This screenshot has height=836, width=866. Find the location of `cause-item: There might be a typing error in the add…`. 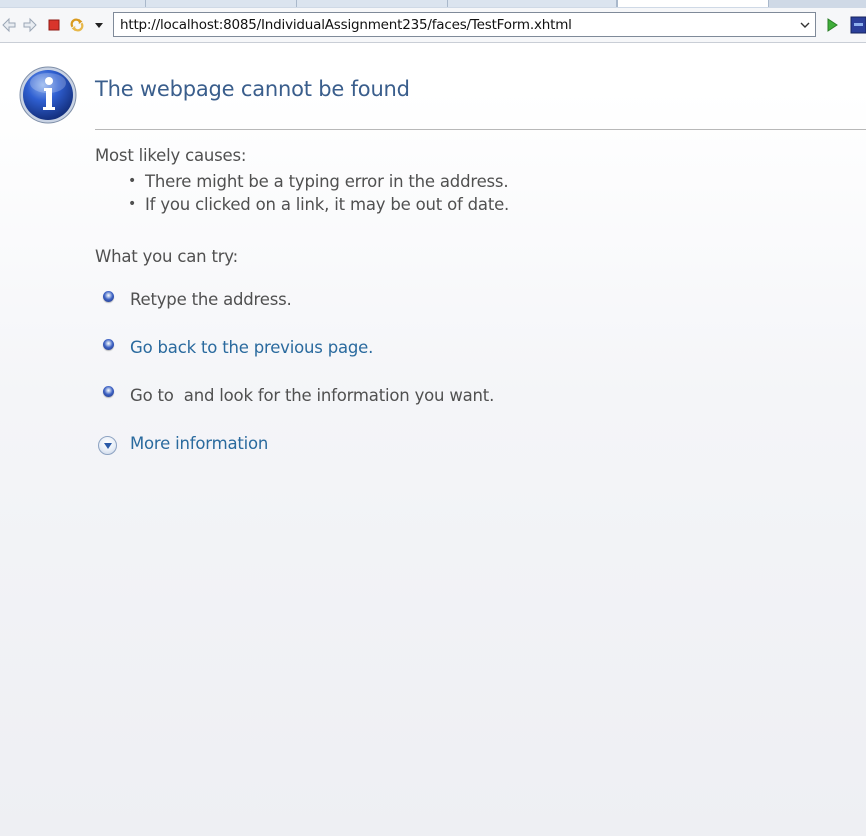

cause-item: There might be a typing error in the add… is located at coordinates (327, 181).